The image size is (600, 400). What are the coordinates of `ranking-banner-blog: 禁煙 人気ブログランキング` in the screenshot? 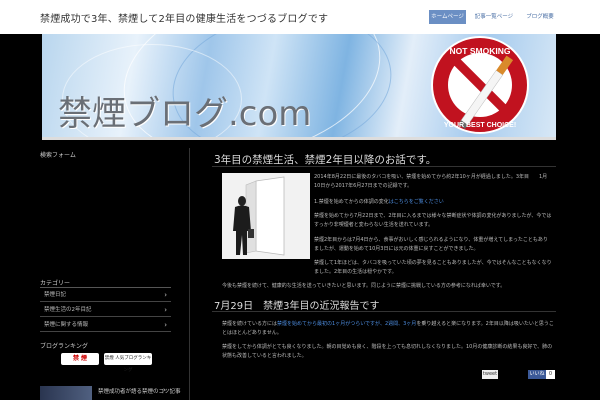 It's located at (128, 363).